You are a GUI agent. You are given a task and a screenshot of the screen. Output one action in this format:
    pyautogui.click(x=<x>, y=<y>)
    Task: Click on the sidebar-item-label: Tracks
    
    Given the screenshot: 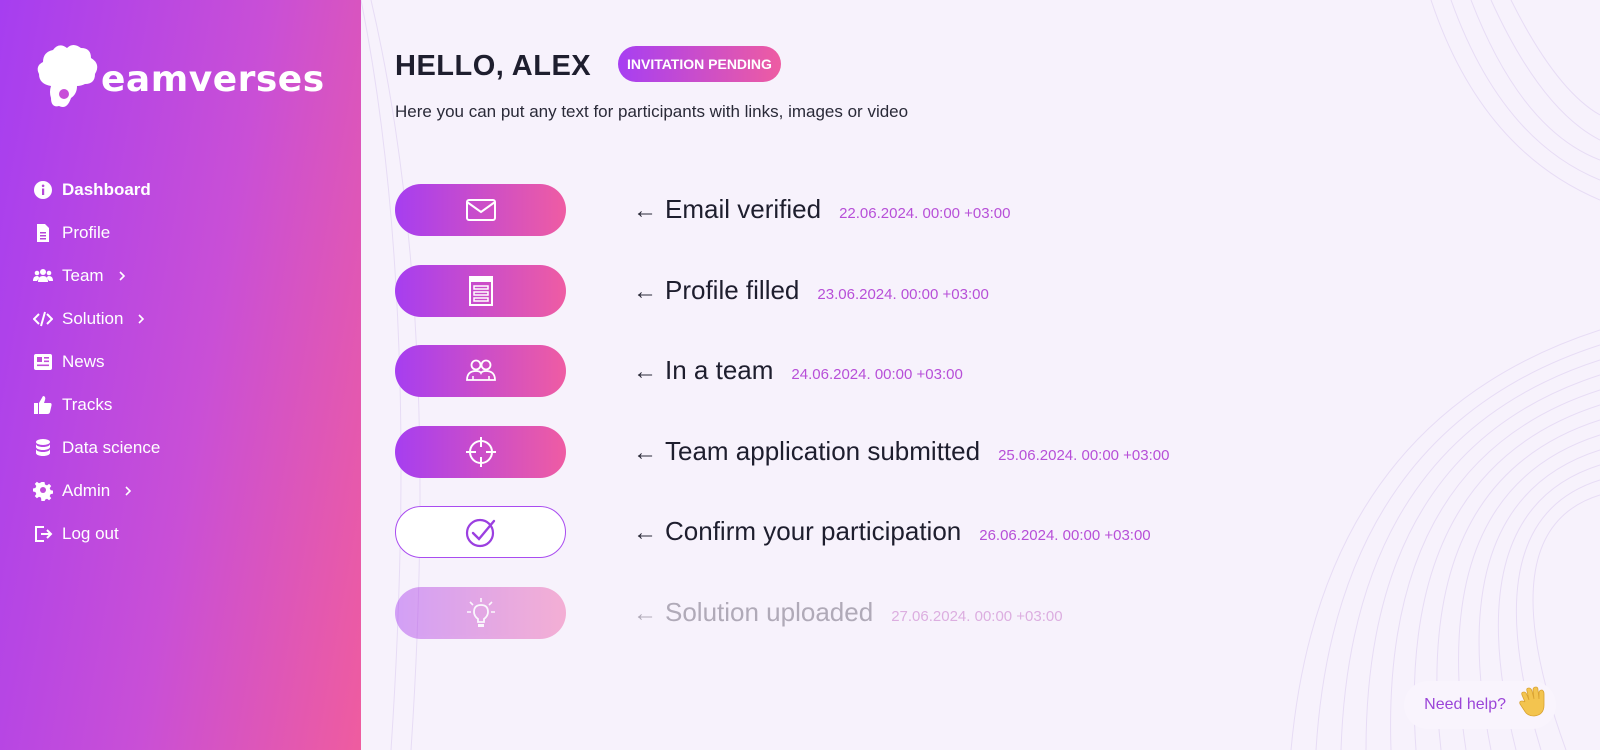 What is the action you would take?
    pyautogui.click(x=87, y=404)
    